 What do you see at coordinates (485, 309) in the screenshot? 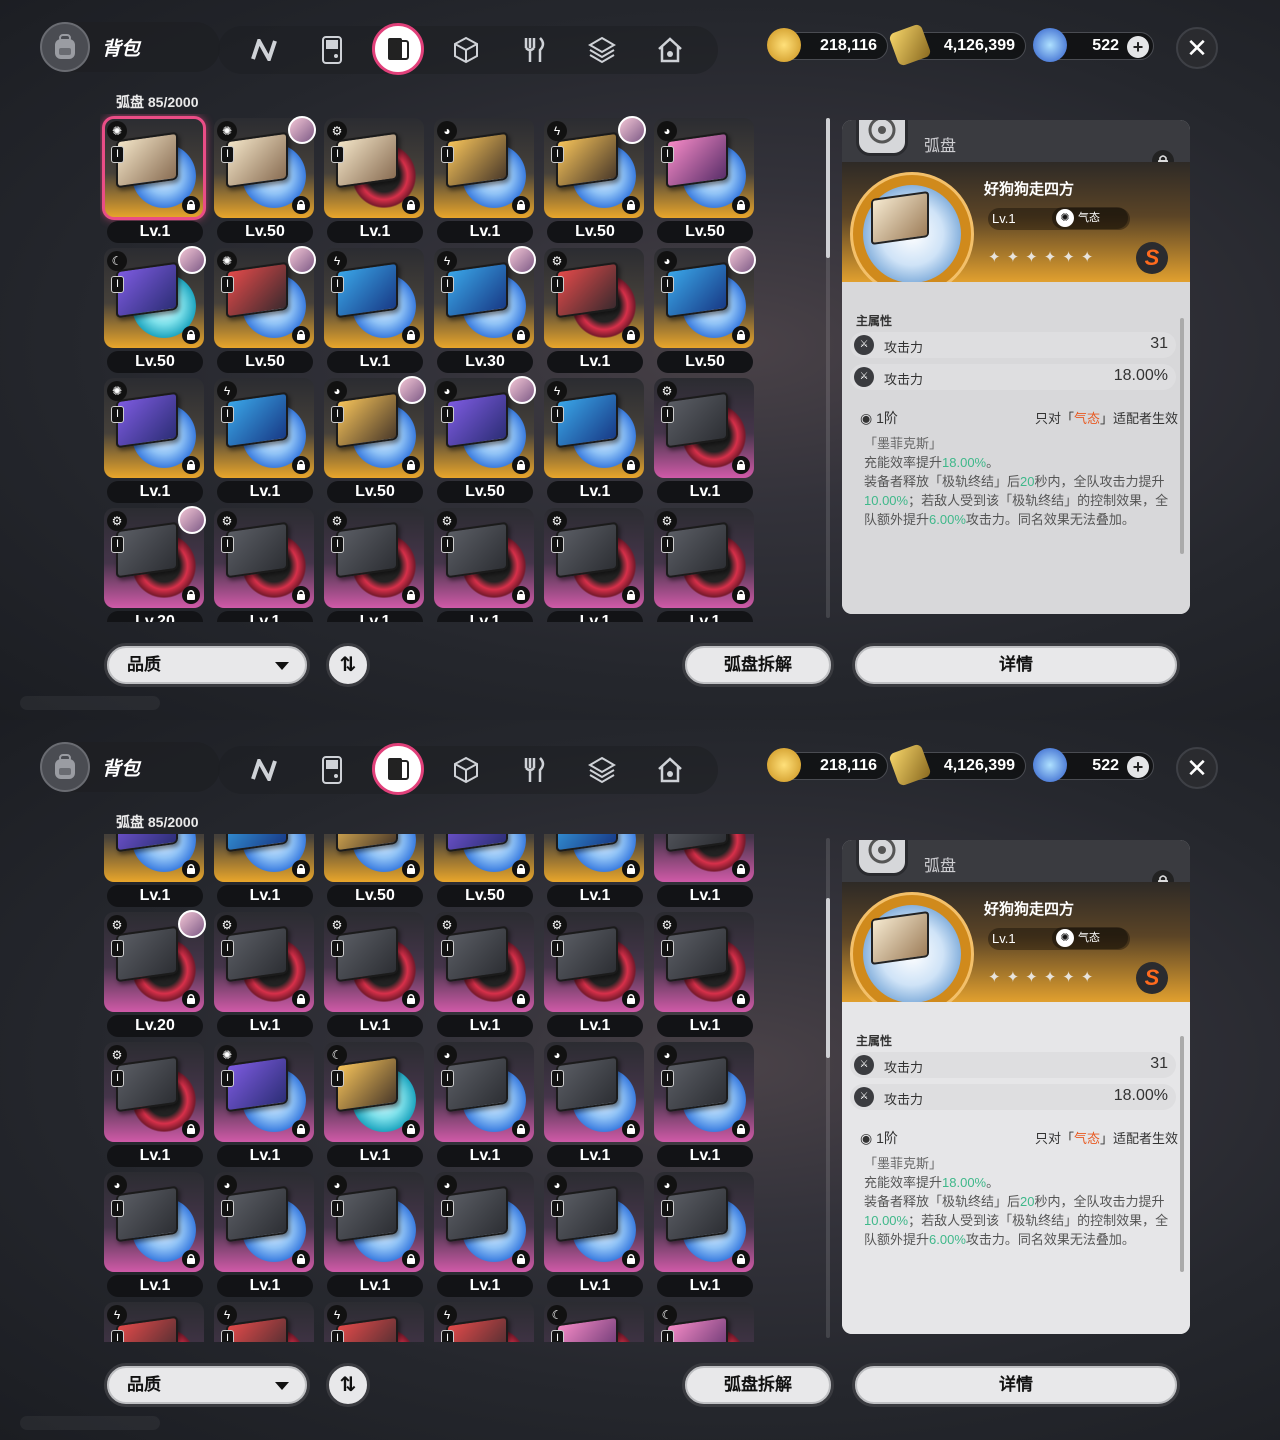
I see `disc-card: ϟ I Lv.30` at bounding box center [485, 309].